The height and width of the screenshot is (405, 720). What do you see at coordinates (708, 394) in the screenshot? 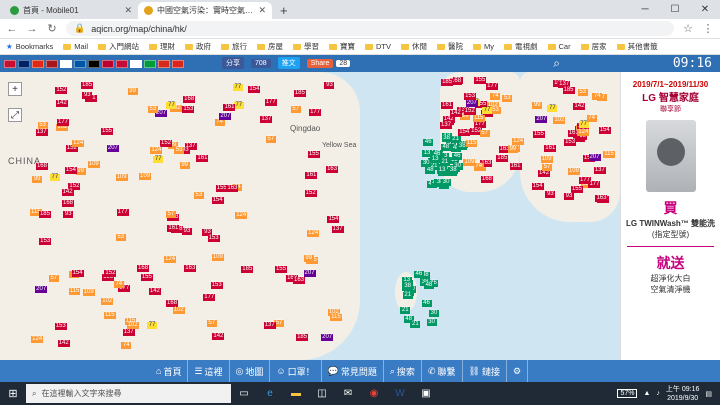
I see `notification-icon: ▤` at bounding box center [708, 394].